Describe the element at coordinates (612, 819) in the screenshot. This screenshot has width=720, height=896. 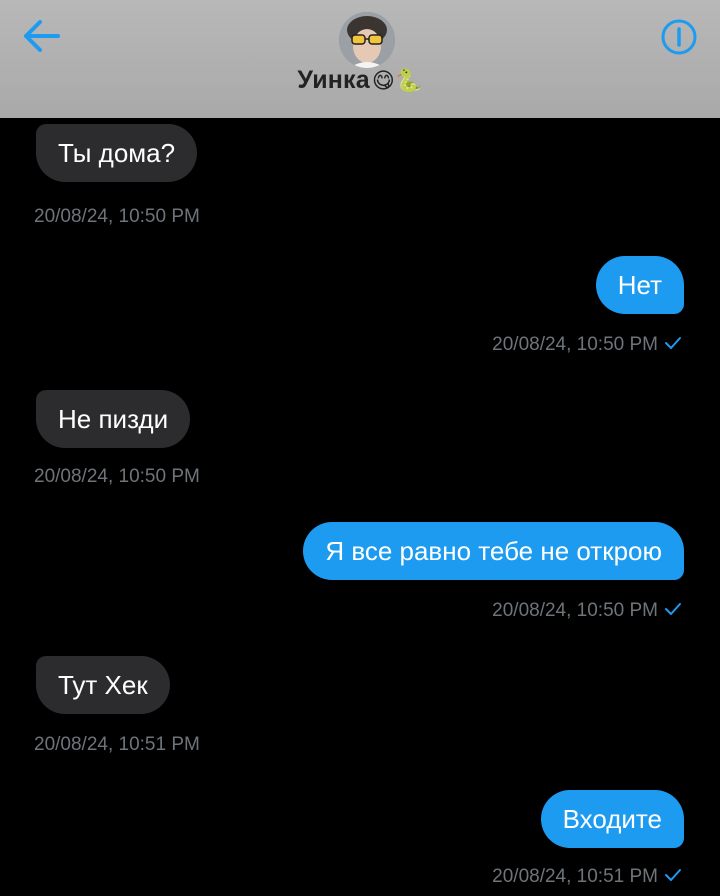
I see `outgoing-message-bubble: Входите` at that location.